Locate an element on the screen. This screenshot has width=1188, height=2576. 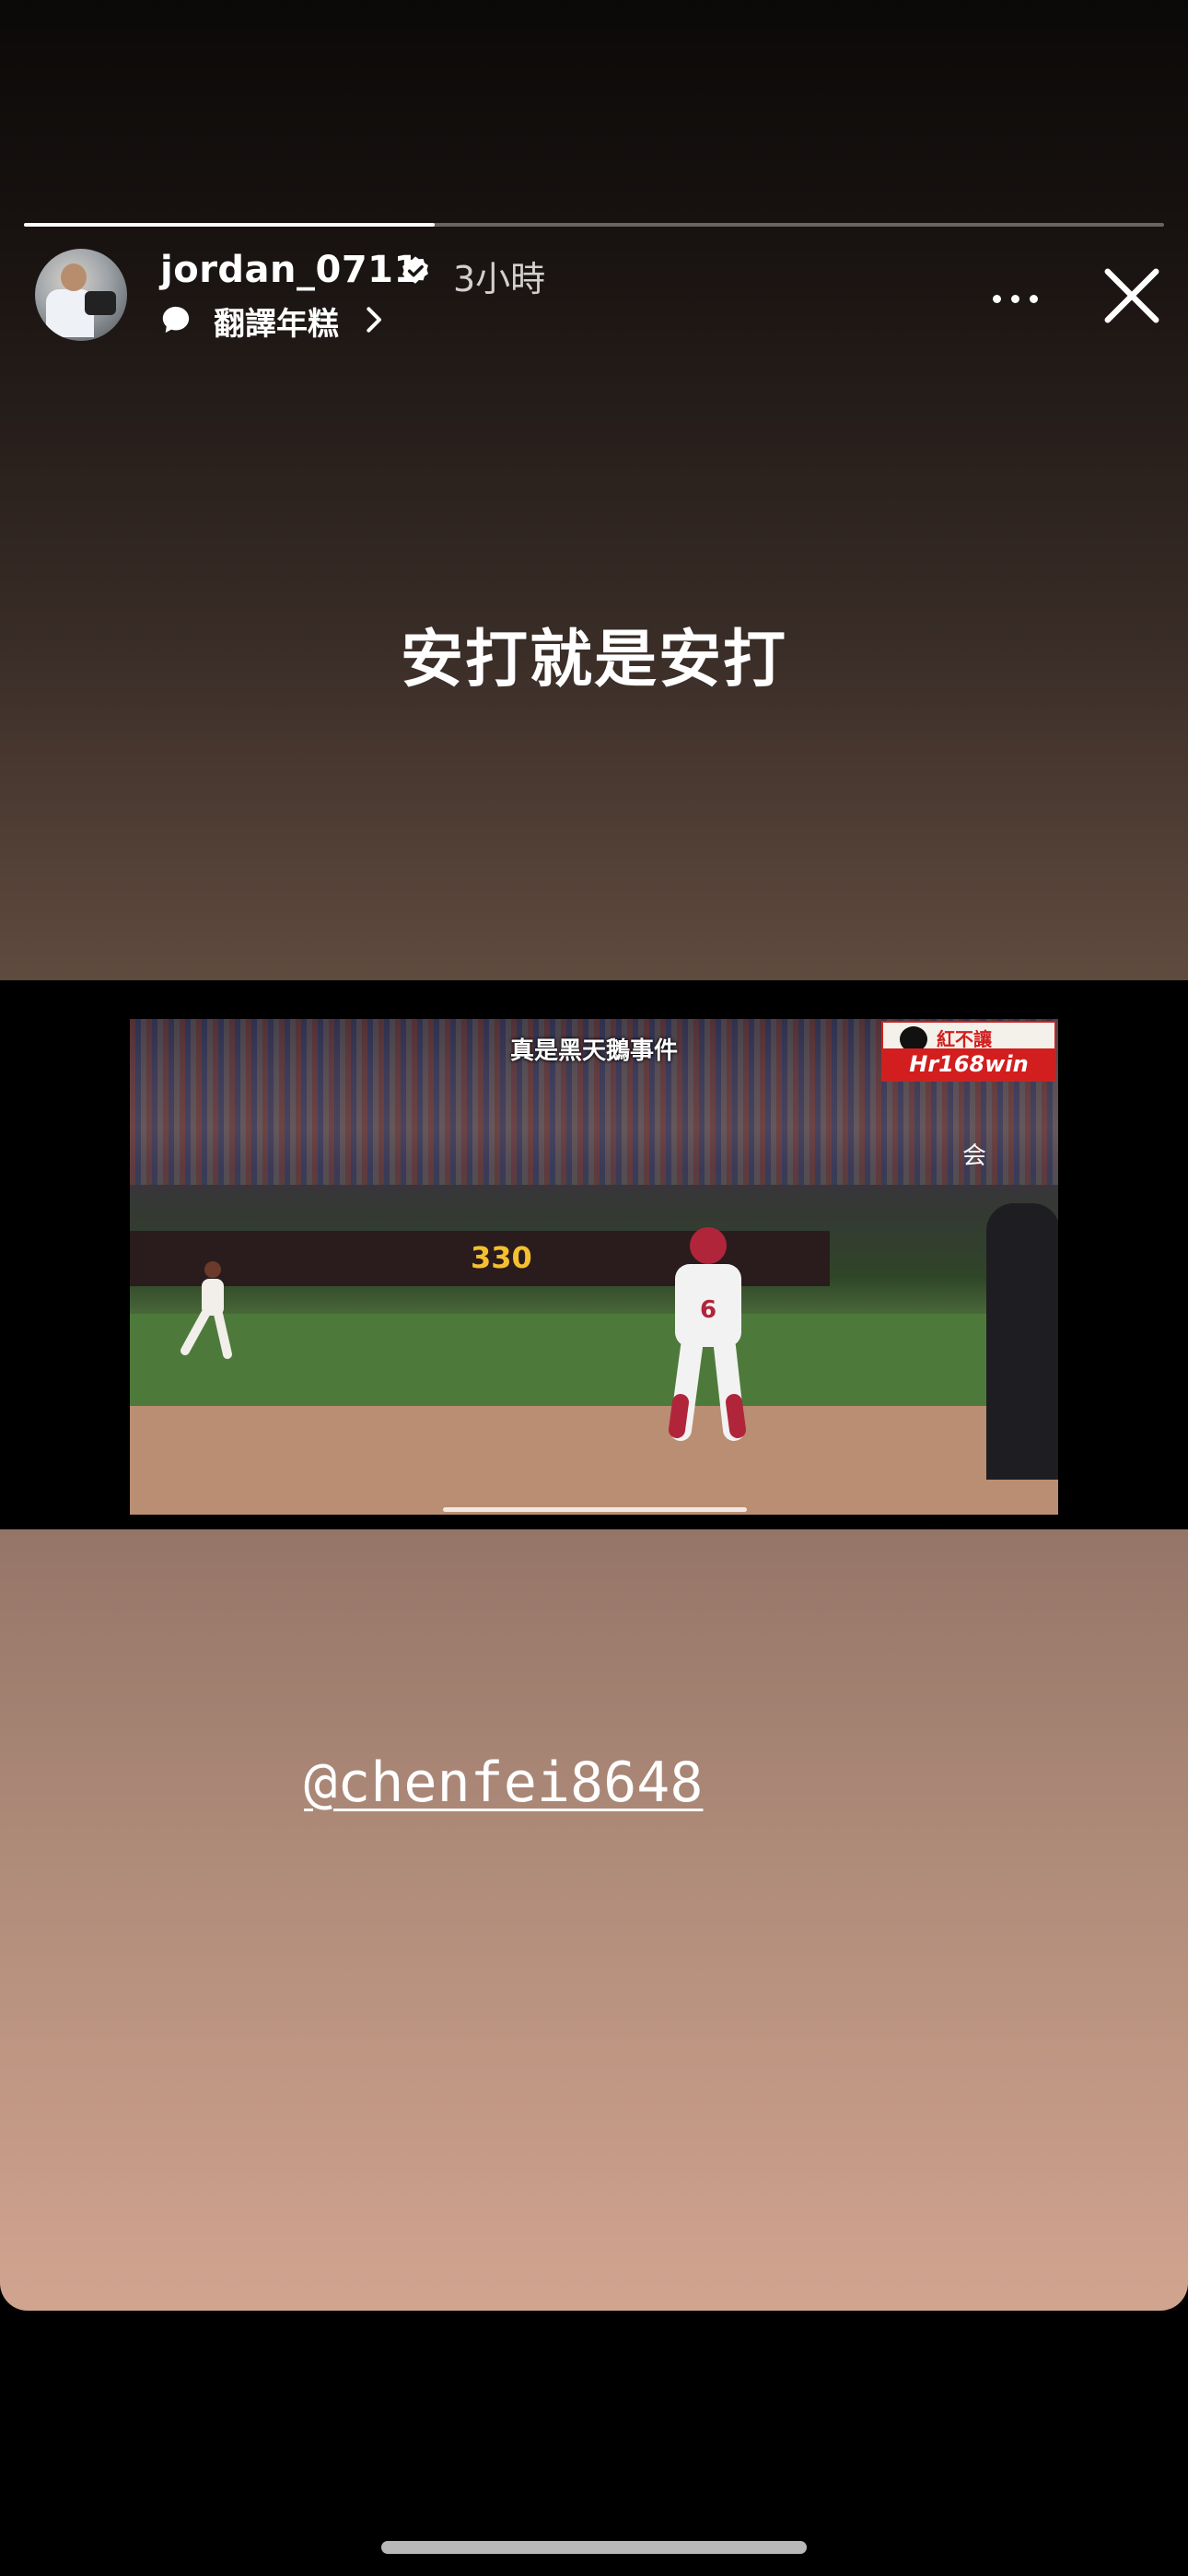
corner-text: 会 is located at coordinates (974, 1156).